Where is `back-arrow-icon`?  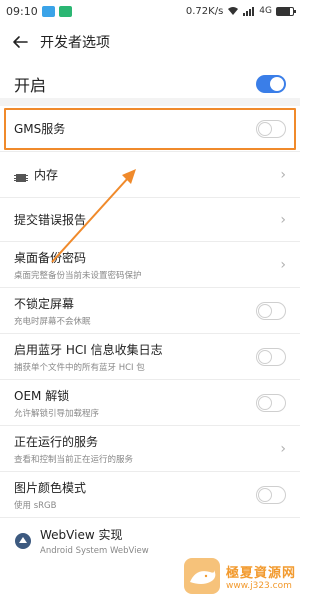
back-arrow-icon is located at coordinates (20, 42).